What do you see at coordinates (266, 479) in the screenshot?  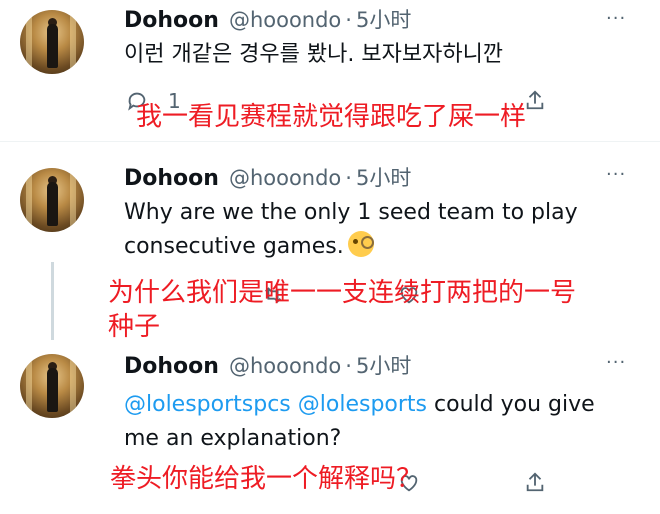 I see `translation-overlay: 拳头你能给我一个解释吗？` at bounding box center [266, 479].